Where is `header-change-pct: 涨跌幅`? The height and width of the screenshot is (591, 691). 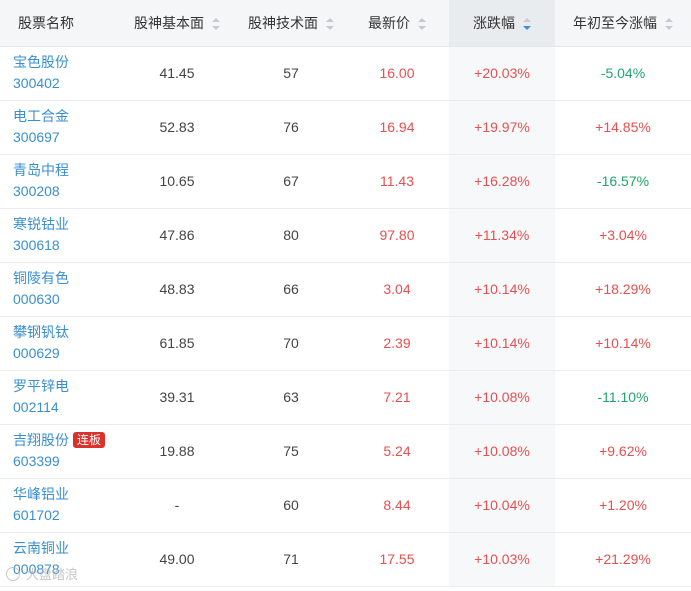
header-change-pct: 涨跌幅 is located at coordinates (502, 23).